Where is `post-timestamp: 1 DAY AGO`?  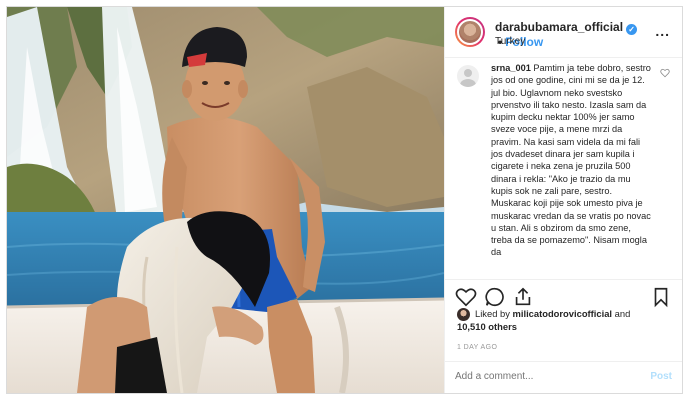 post-timestamp: 1 DAY AGO is located at coordinates (477, 347).